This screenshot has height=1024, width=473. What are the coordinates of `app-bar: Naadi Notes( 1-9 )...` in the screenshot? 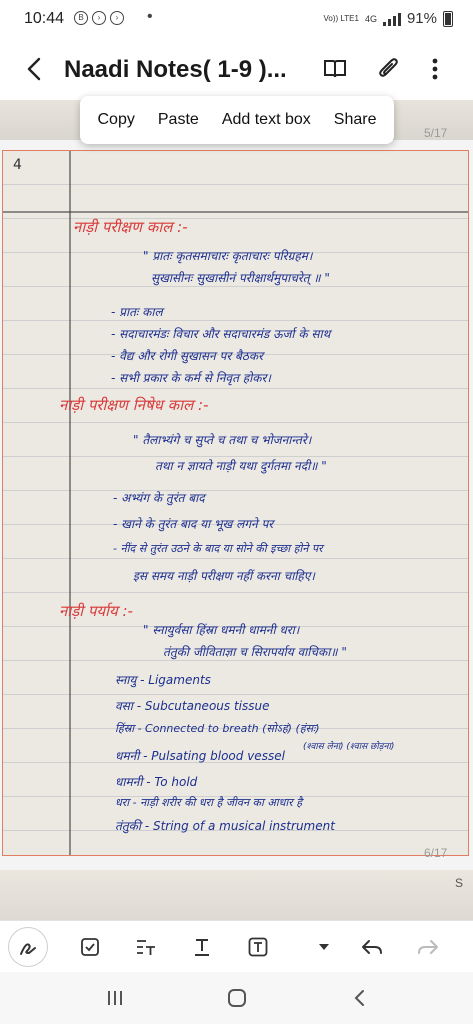 It's located at (236, 70).